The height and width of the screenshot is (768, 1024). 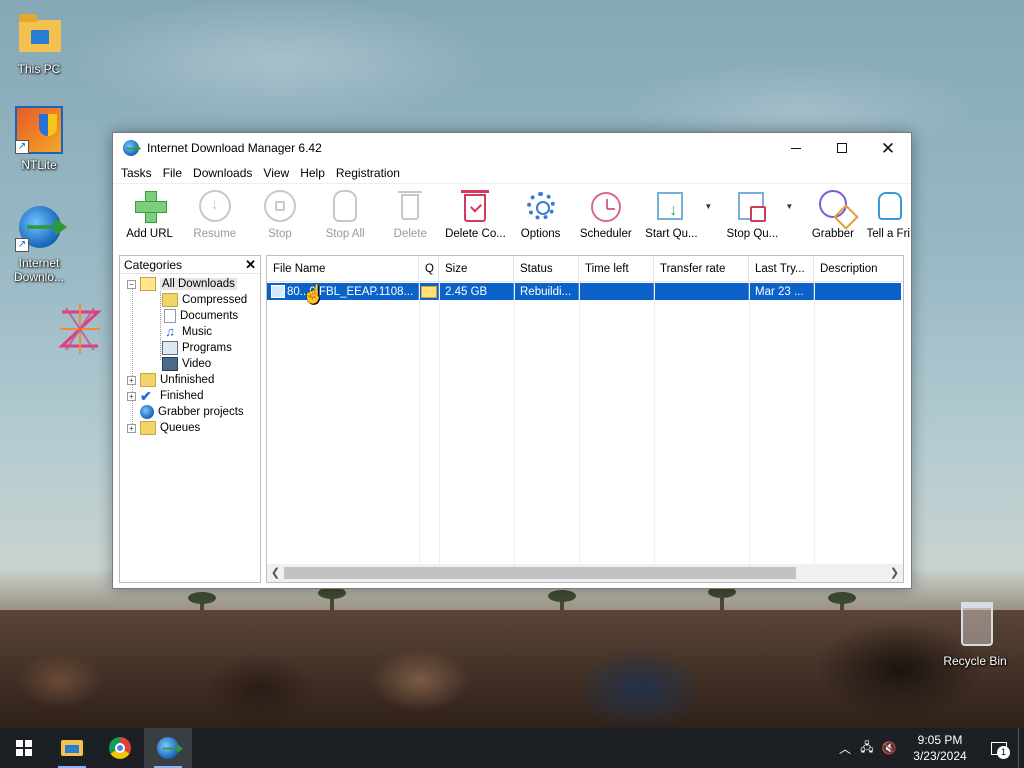 What do you see at coordinates (215, 234) in the screenshot?
I see `toolbar-label: Resume` at bounding box center [215, 234].